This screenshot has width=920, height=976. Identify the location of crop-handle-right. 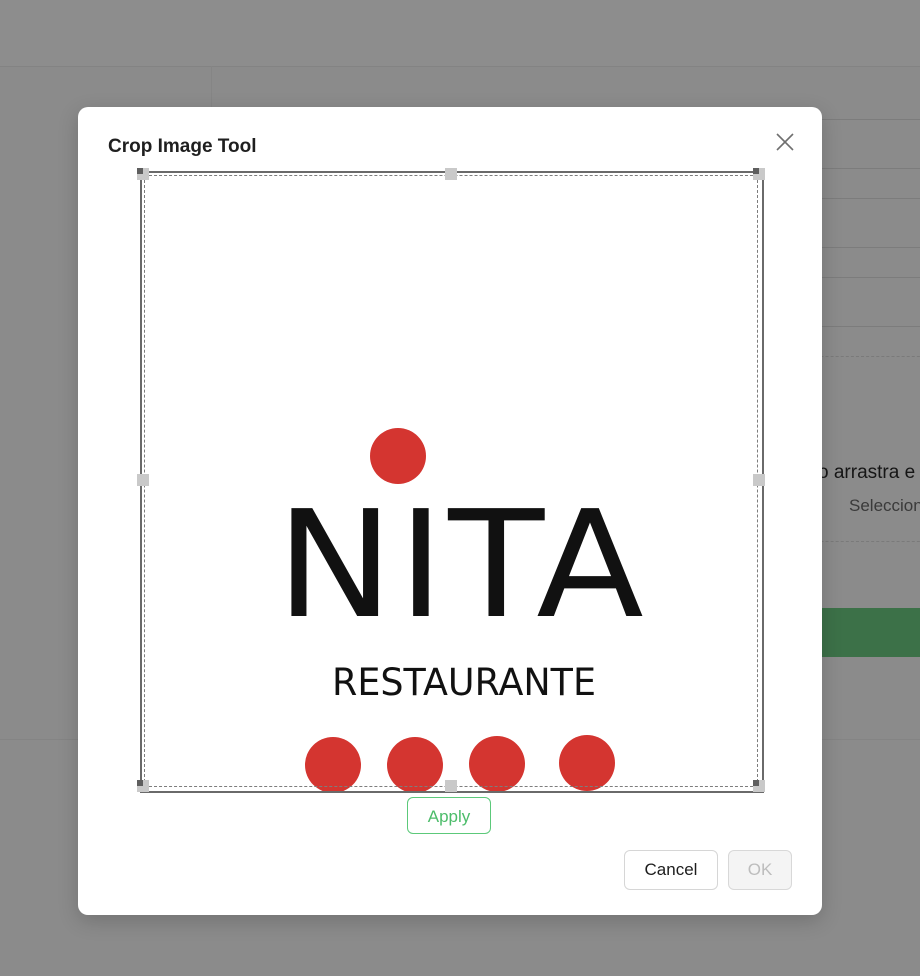
(759, 480).